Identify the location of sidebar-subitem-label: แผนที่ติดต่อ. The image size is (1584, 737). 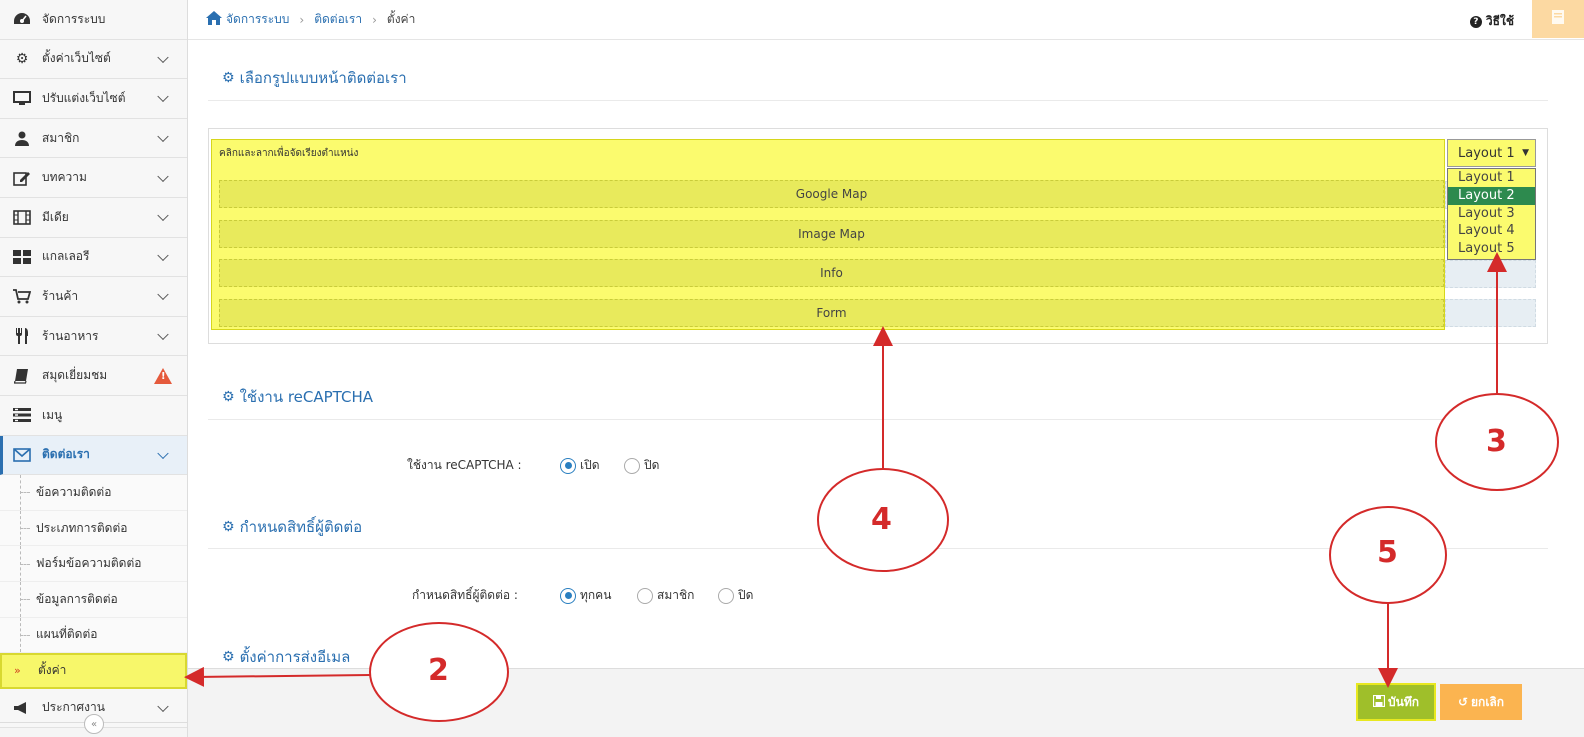
(67, 634).